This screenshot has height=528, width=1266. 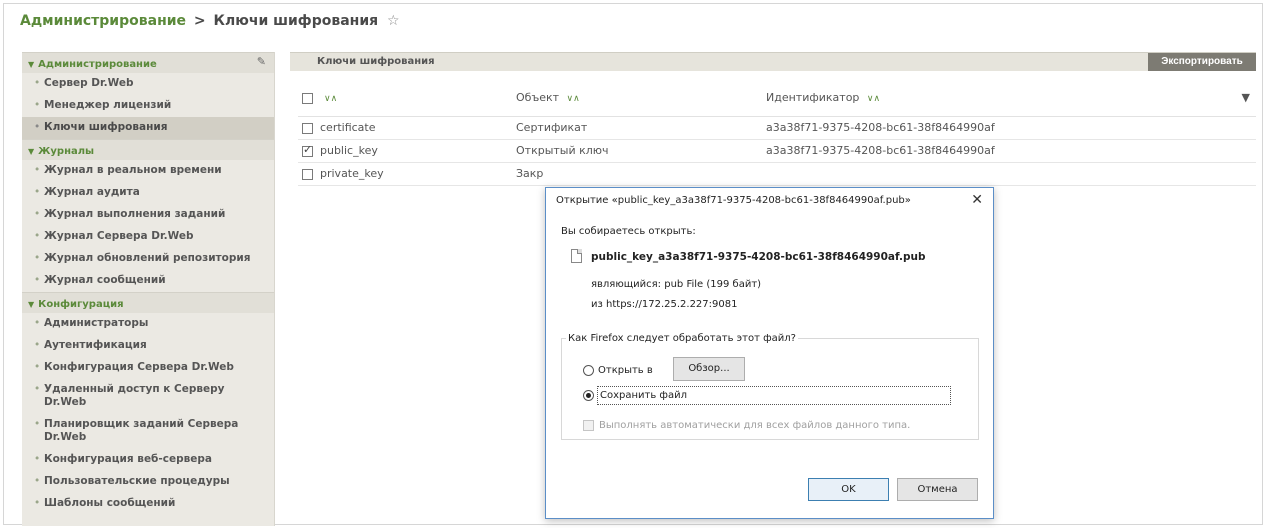 I want to click on sidebar-item: Сервер Dr.Web, so click(x=148, y=84).